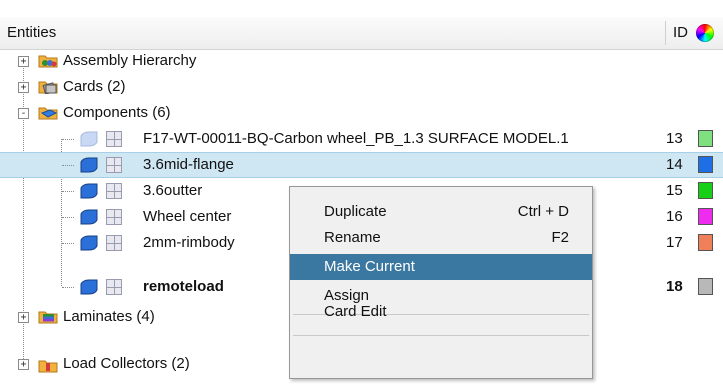 The height and width of the screenshot is (389, 723). Describe the element at coordinates (31, 32) in the screenshot. I see `entities-column-header: Entities` at that location.